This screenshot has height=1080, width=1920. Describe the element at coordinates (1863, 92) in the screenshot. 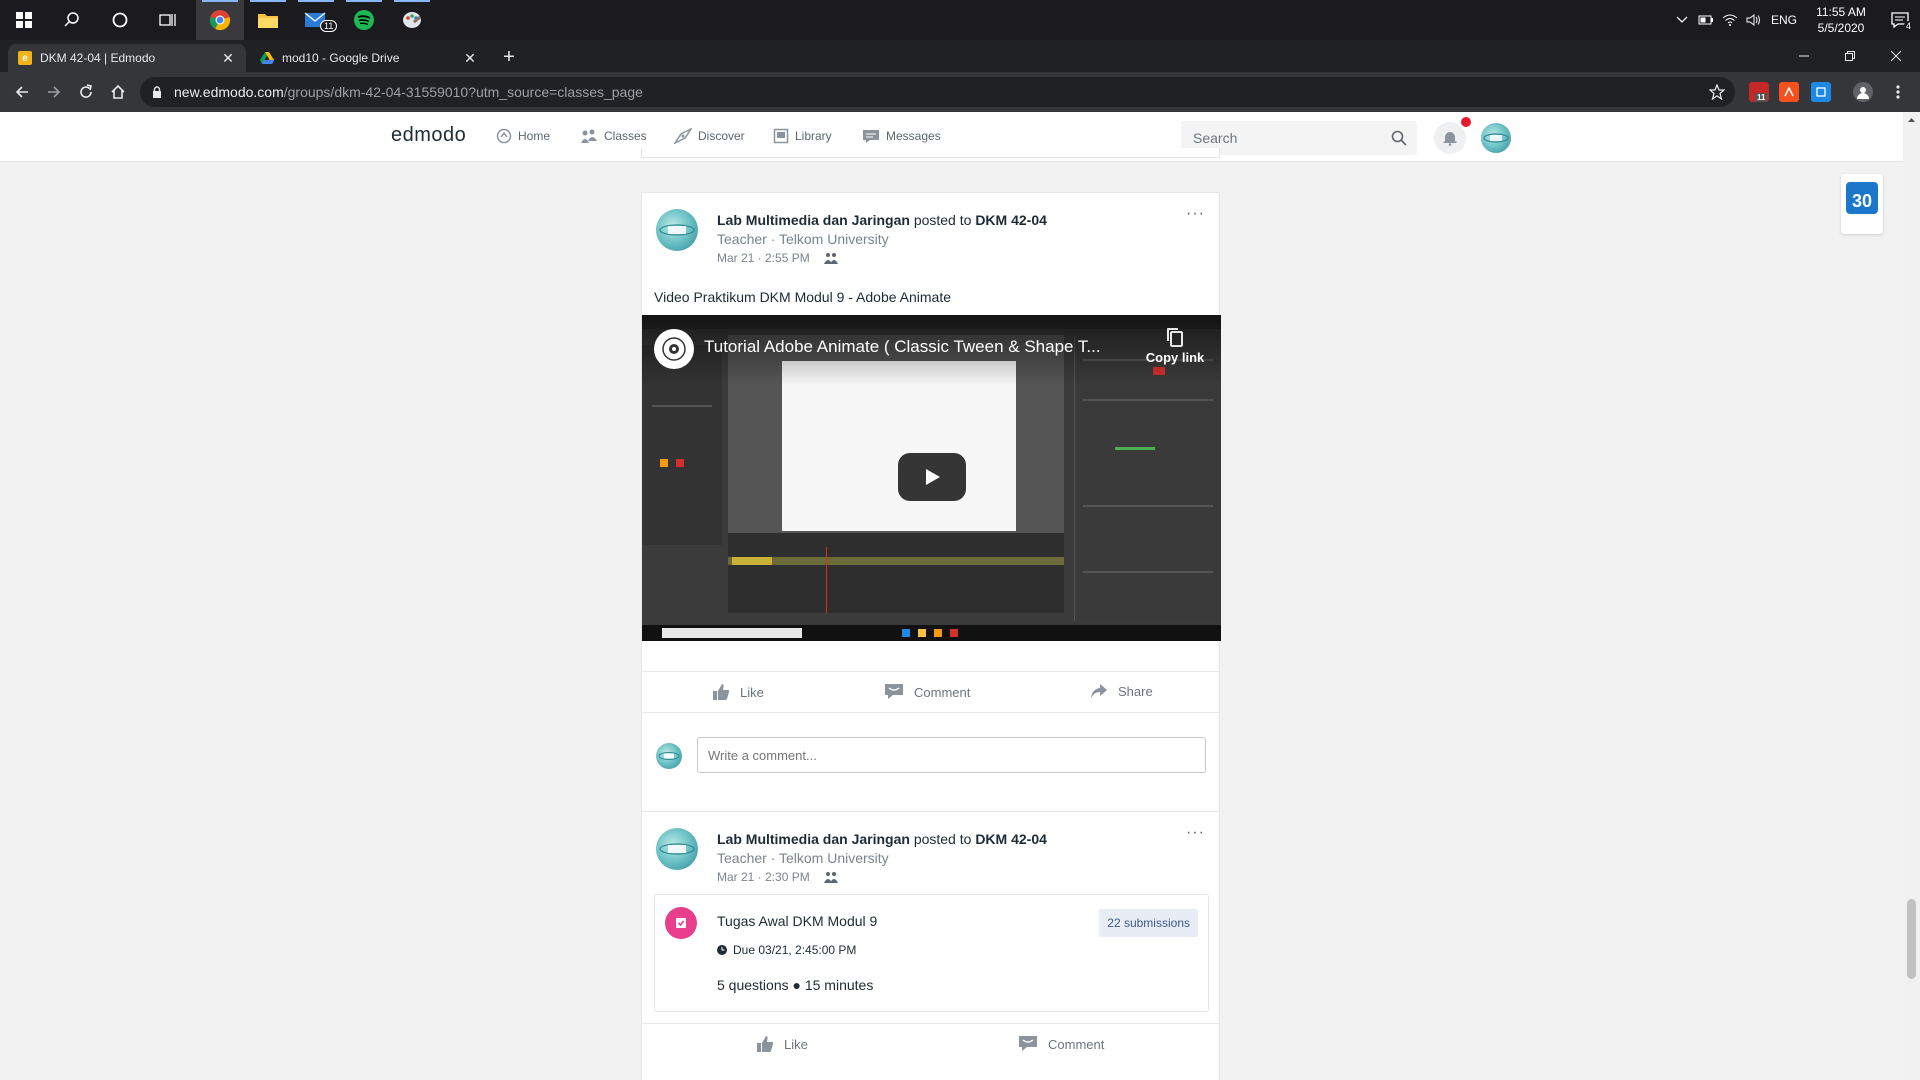

I see `profile-button` at that location.